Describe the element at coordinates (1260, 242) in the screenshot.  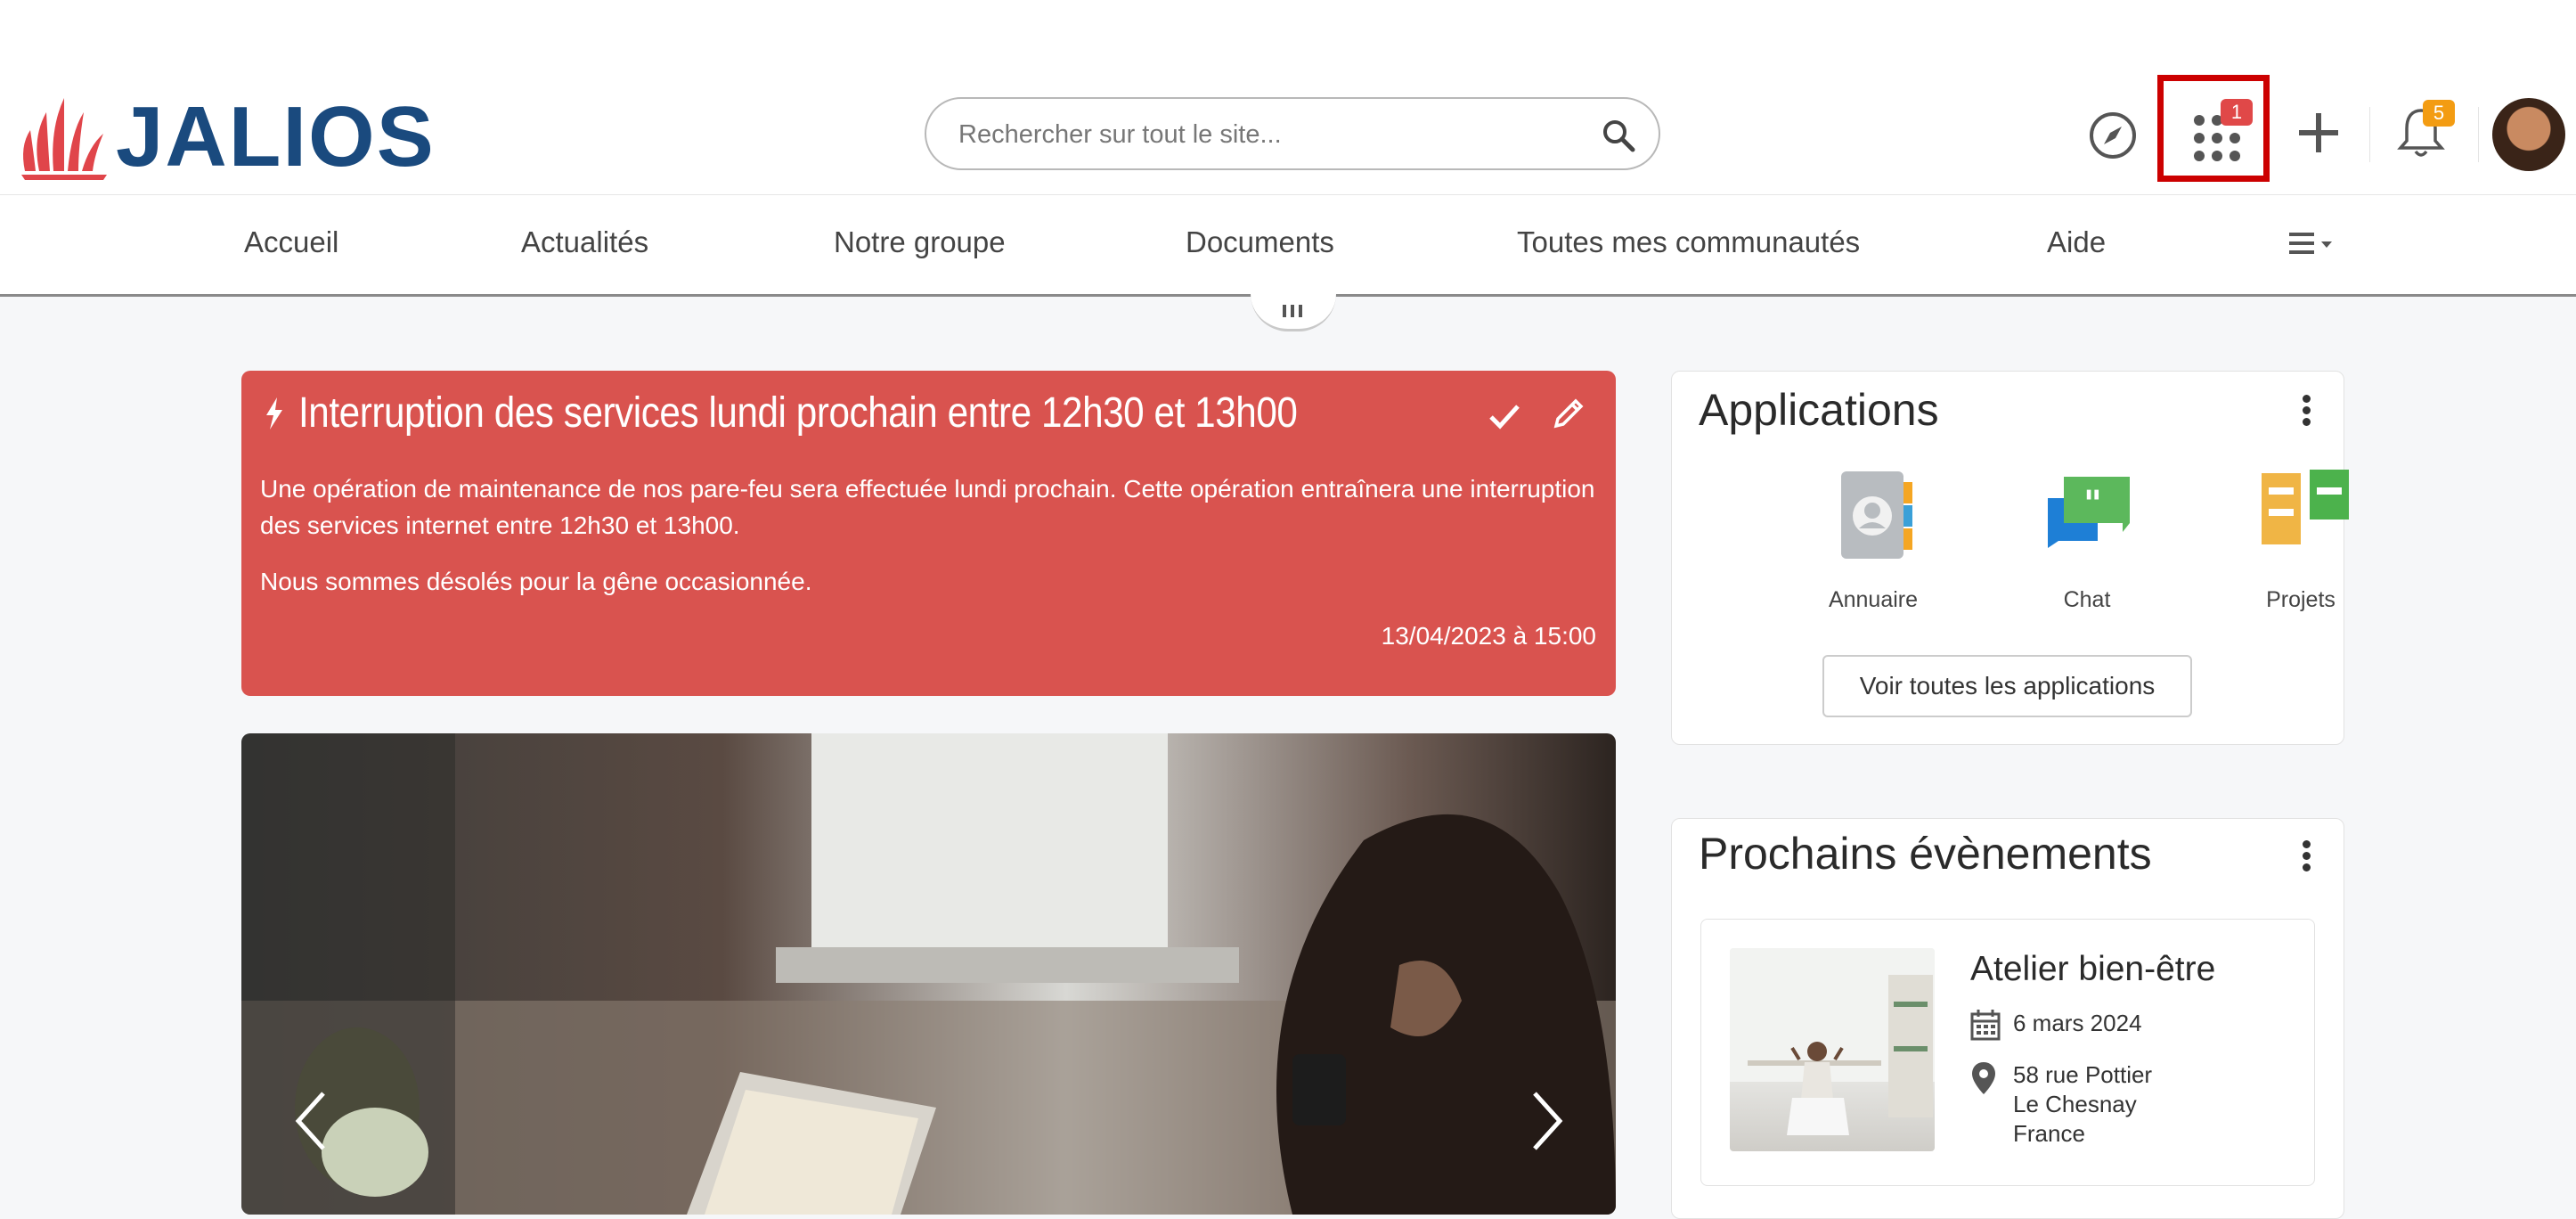
I see `nav-item-documents: Documents` at that location.